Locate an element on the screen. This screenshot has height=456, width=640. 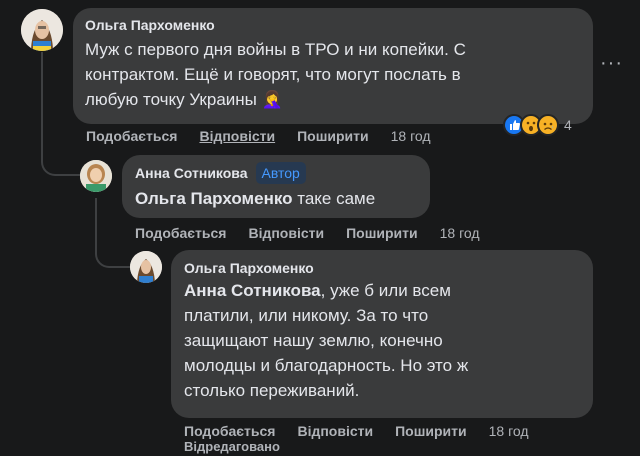
comment-author: Анна Сотникова is located at coordinates (191, 173).